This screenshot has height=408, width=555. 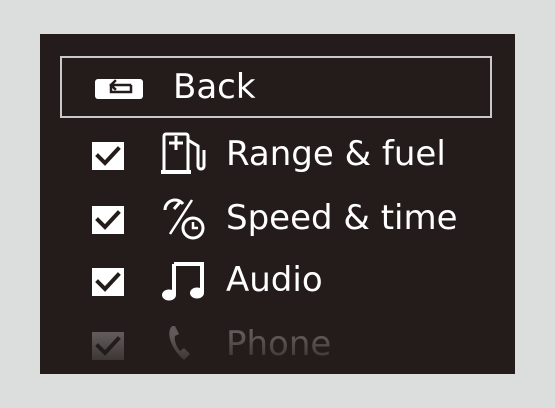 I want to click on menu-item-range-fuel: Range & fuel, so click(x=277, y=154).